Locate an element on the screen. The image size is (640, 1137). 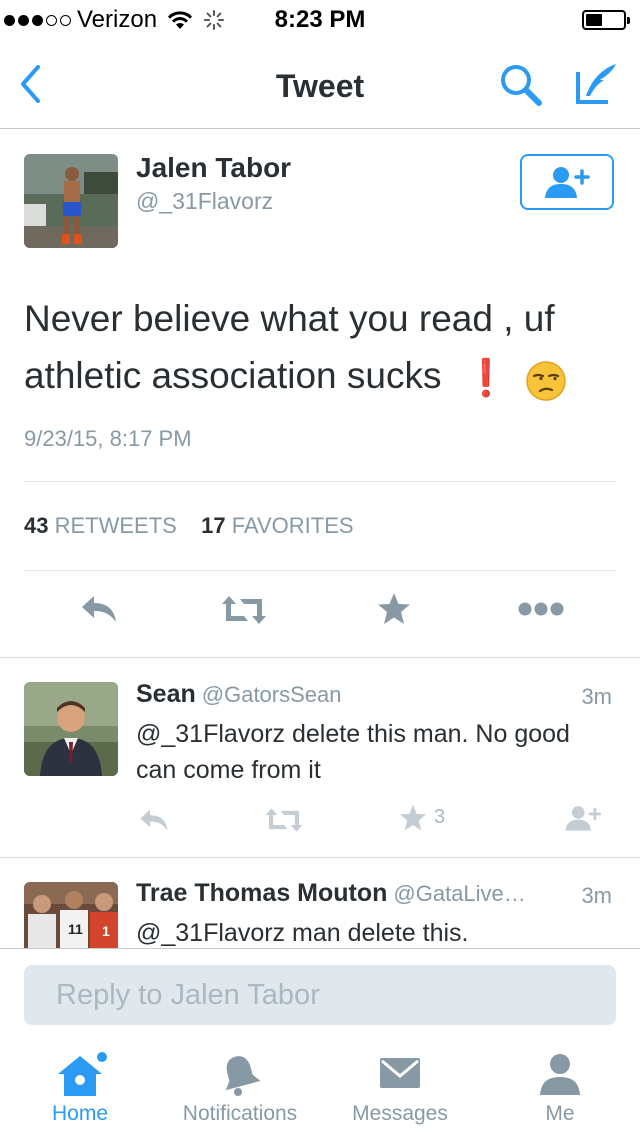
bell-icon is located at coordinates (243, 1076).